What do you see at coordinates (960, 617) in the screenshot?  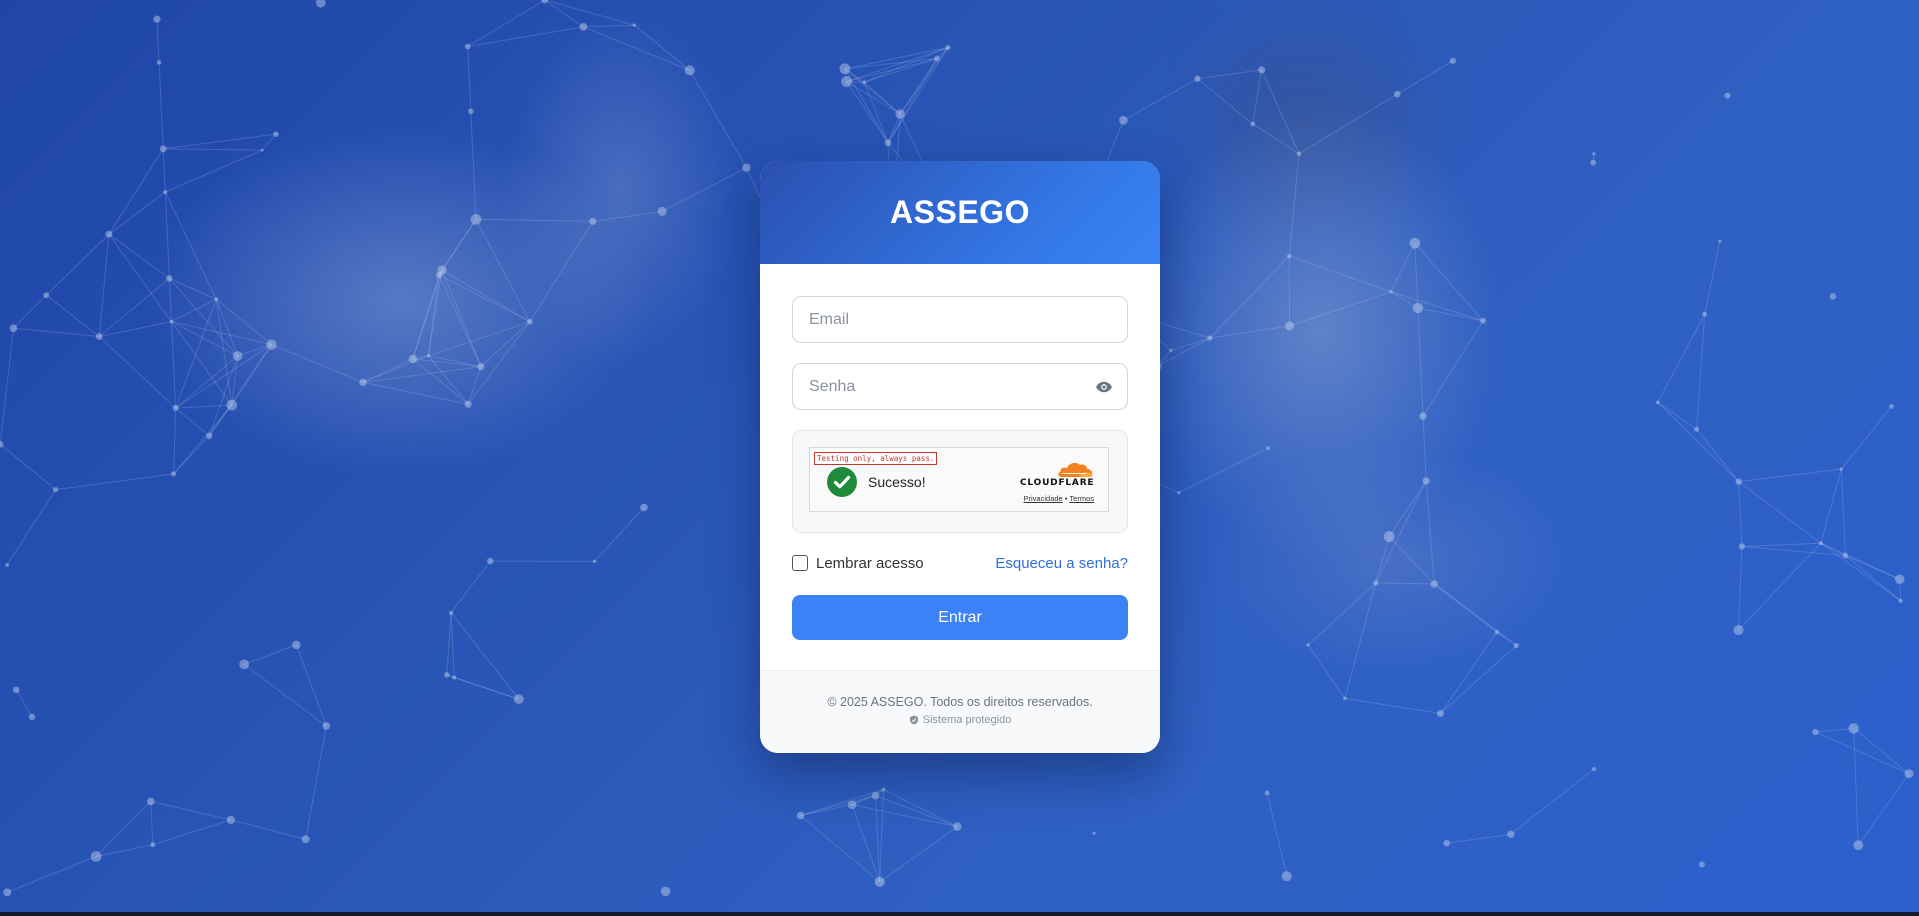 I see `login-button: Entrar` at bounding box center [960, 617].